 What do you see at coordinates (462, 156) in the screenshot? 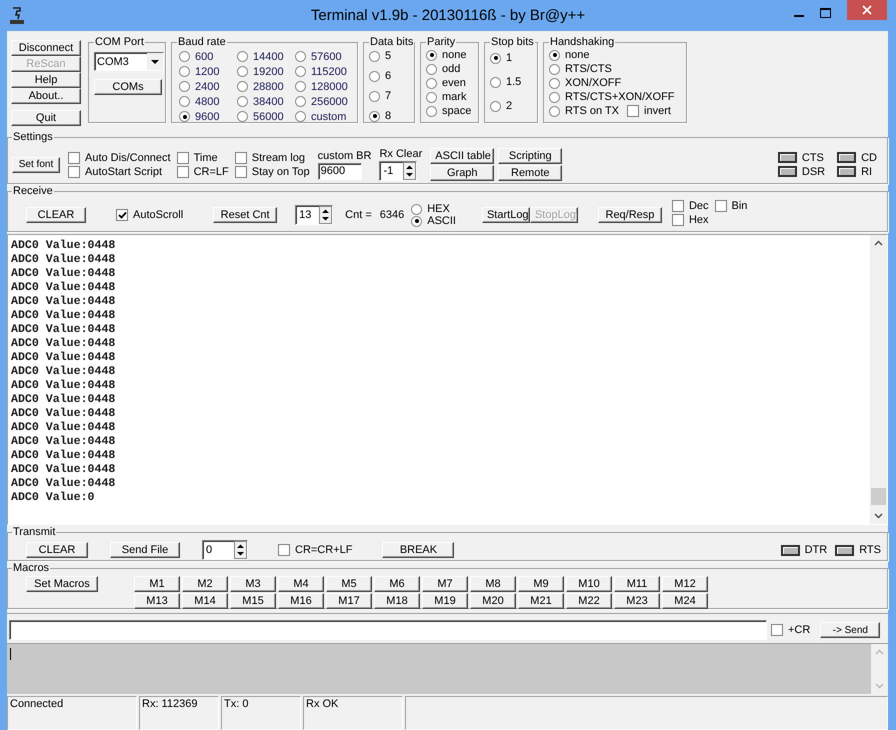
I see `tool-button: ASCII table` at bounding box center [462, 156].